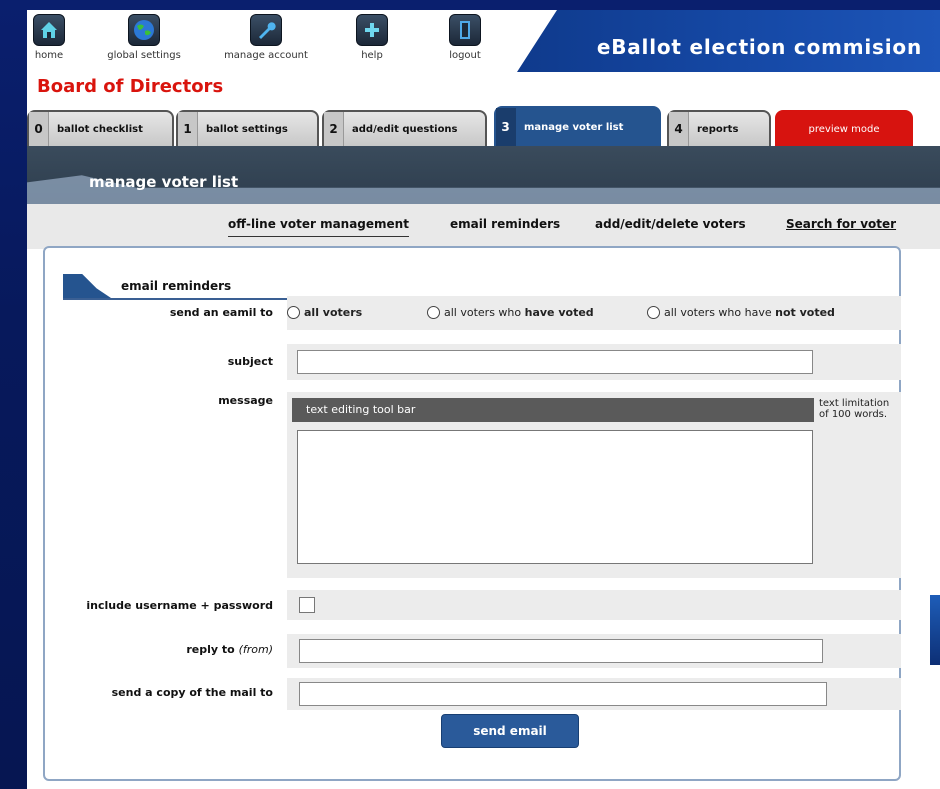  Describe the element at coordinates (39, 129) in the screenshot. I see `tab-number: 0` at that location.